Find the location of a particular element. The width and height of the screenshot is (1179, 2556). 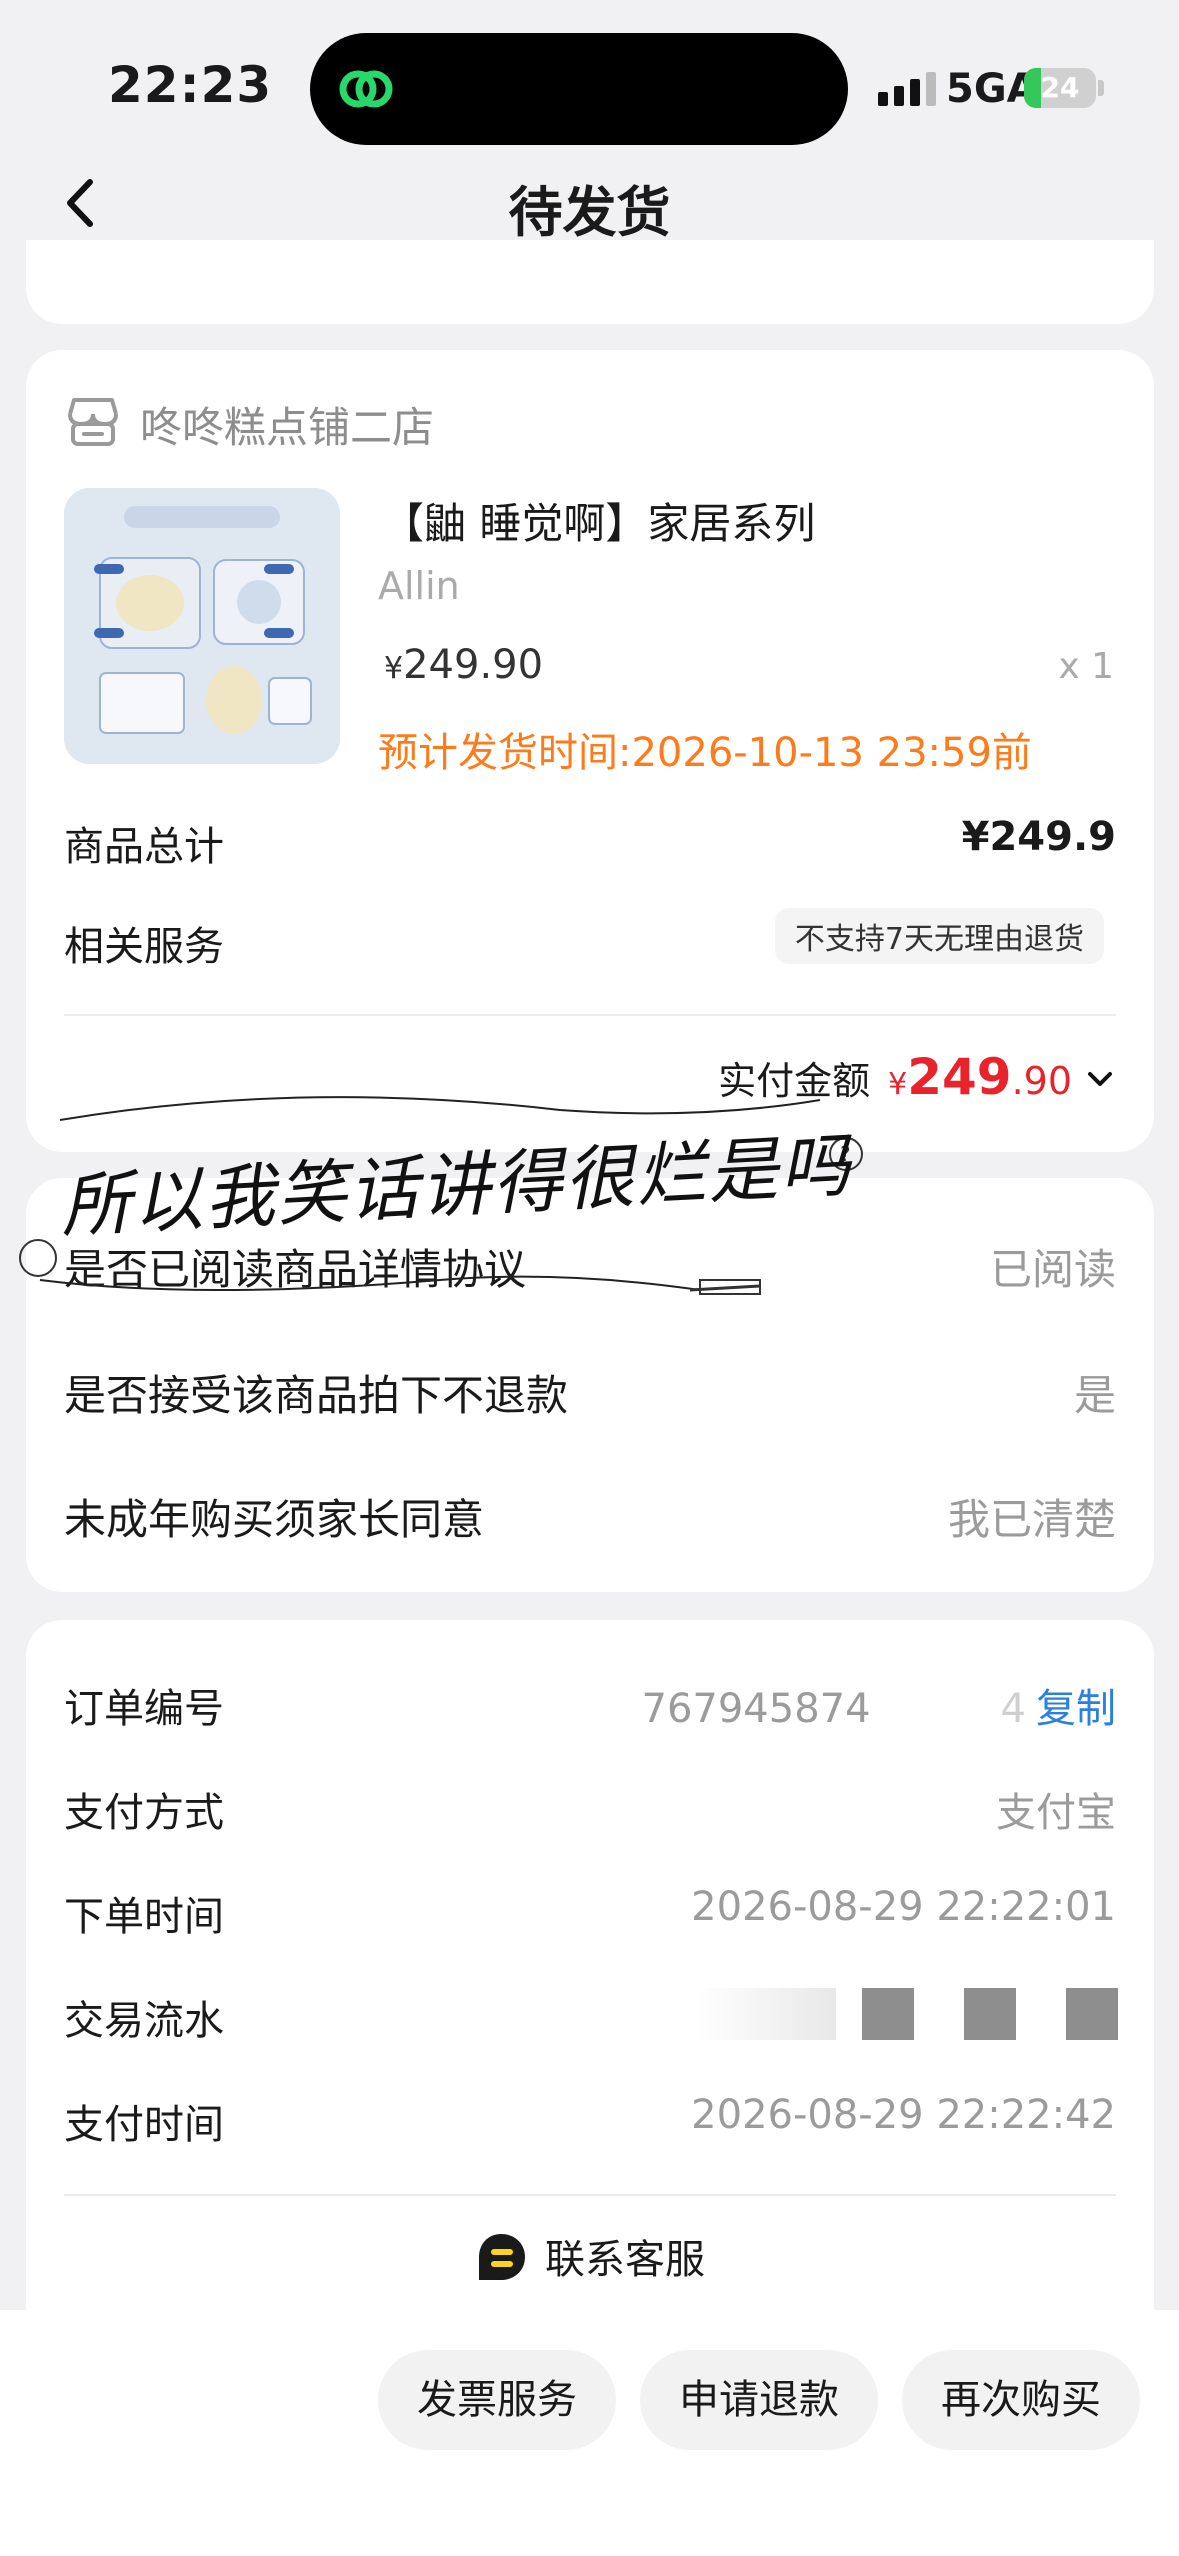

payment-method-label: 支付方式 is located at coordinates (144, 1813).